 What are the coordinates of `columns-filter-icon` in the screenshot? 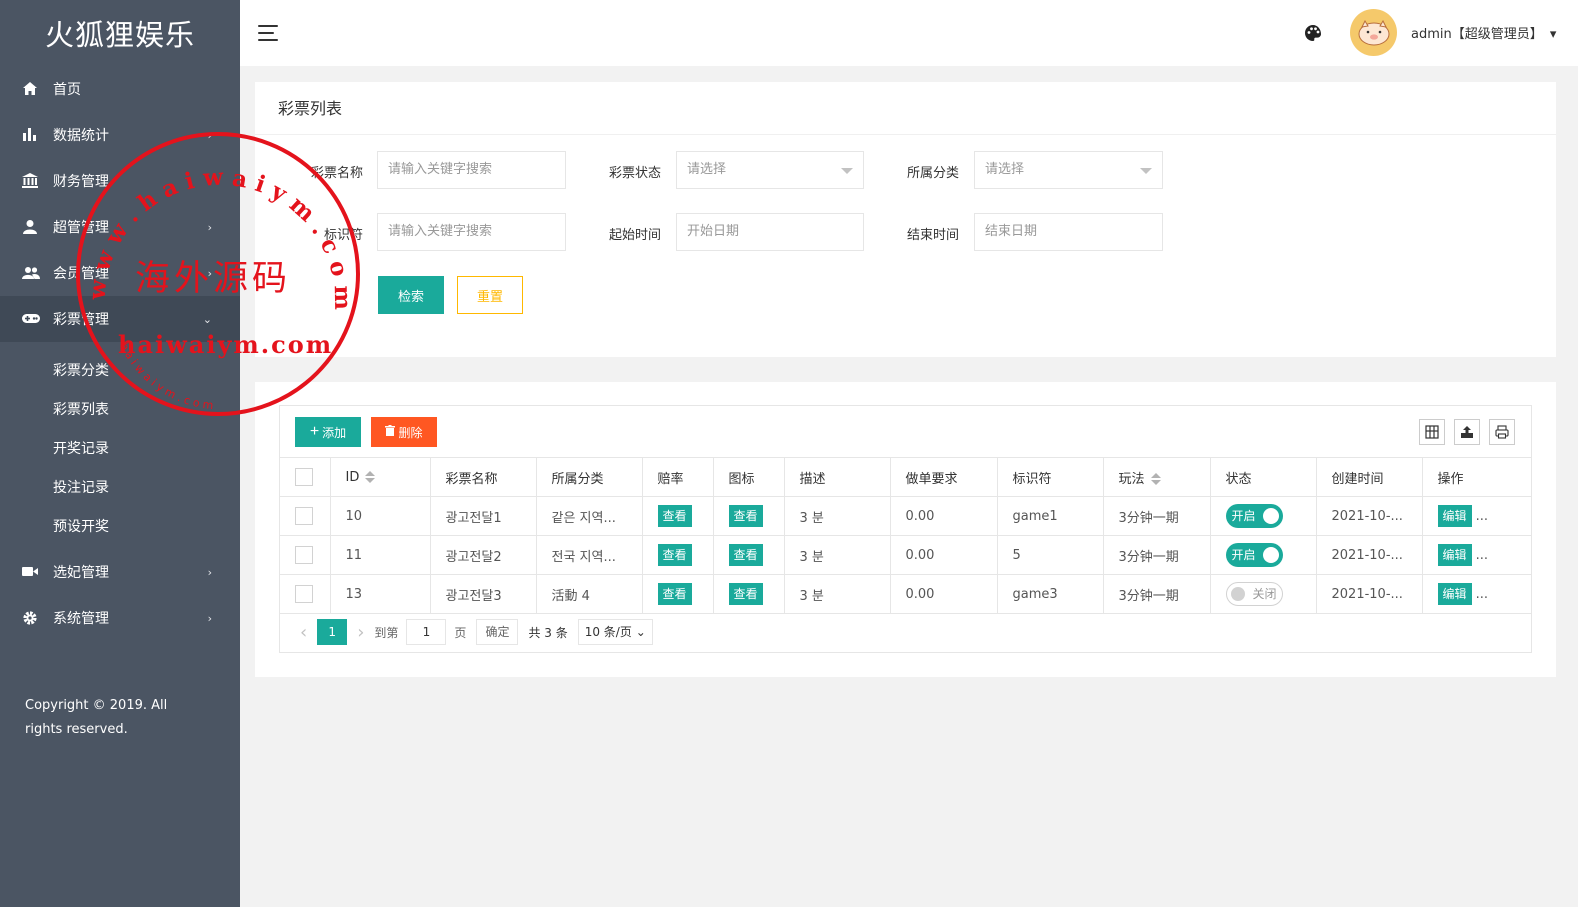 It's located at (1432, 432).